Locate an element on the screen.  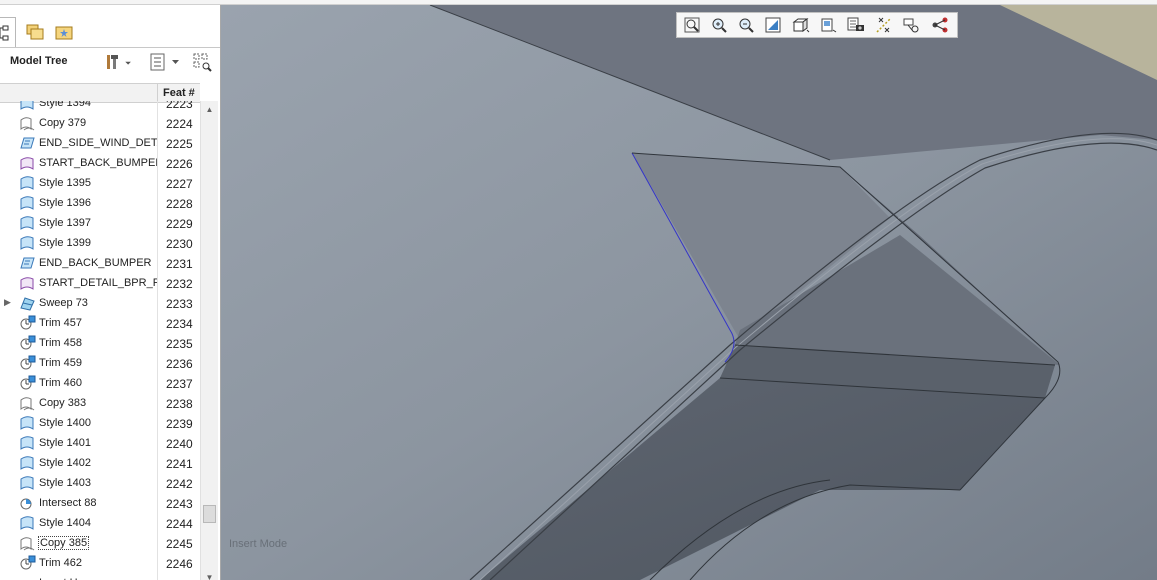
view-toolbar is located at coordinates (817, 25).